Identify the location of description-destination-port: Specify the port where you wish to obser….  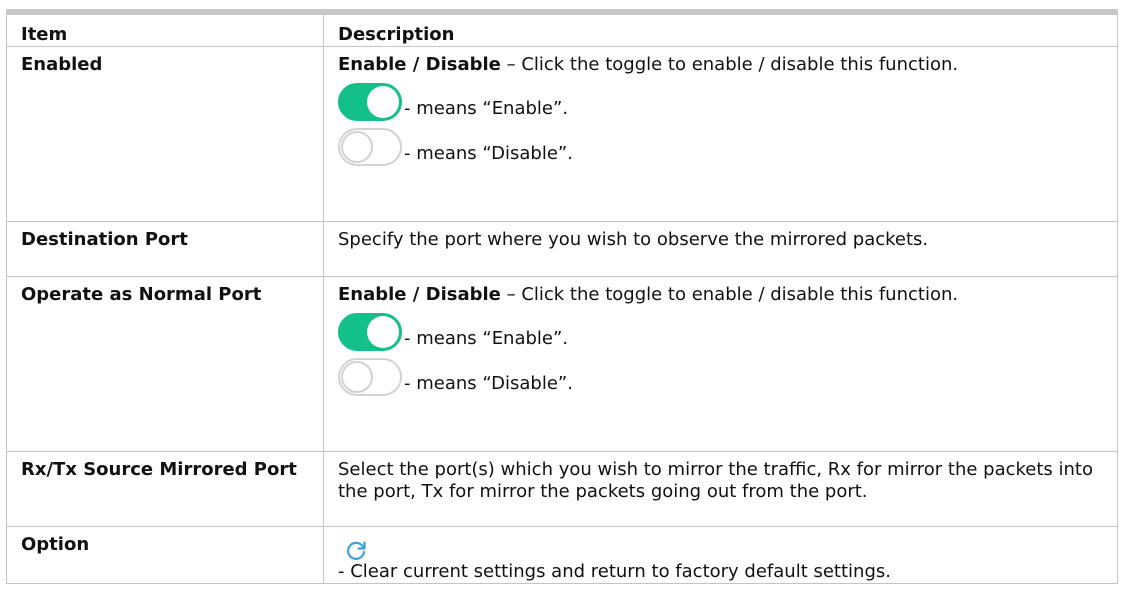
(720, 249).